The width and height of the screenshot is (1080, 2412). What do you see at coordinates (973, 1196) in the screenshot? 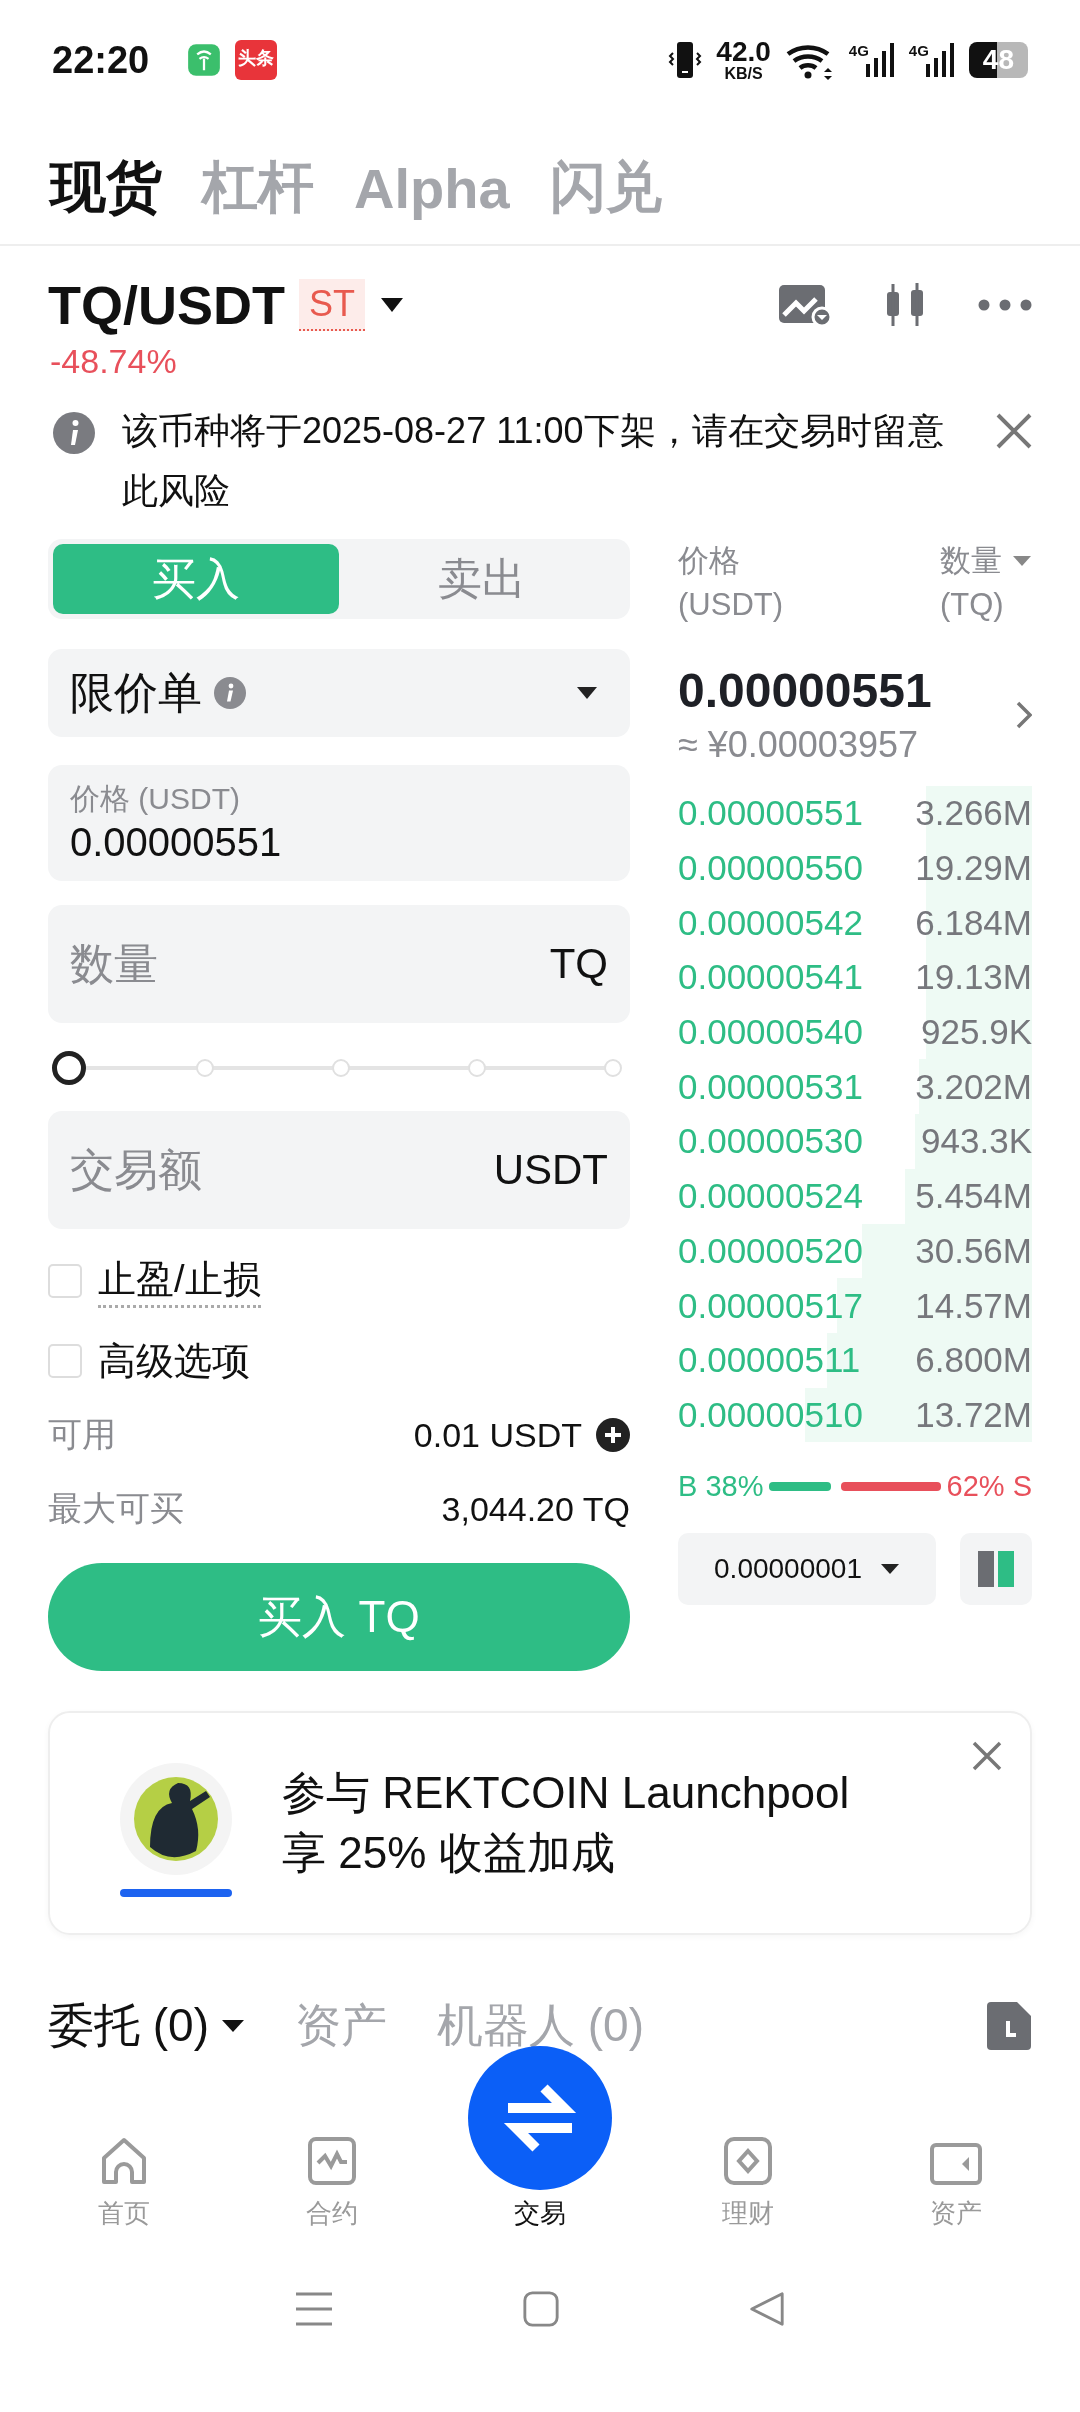
I see `bid-quantity: 5.454M` at bounding box center [973, 1196].